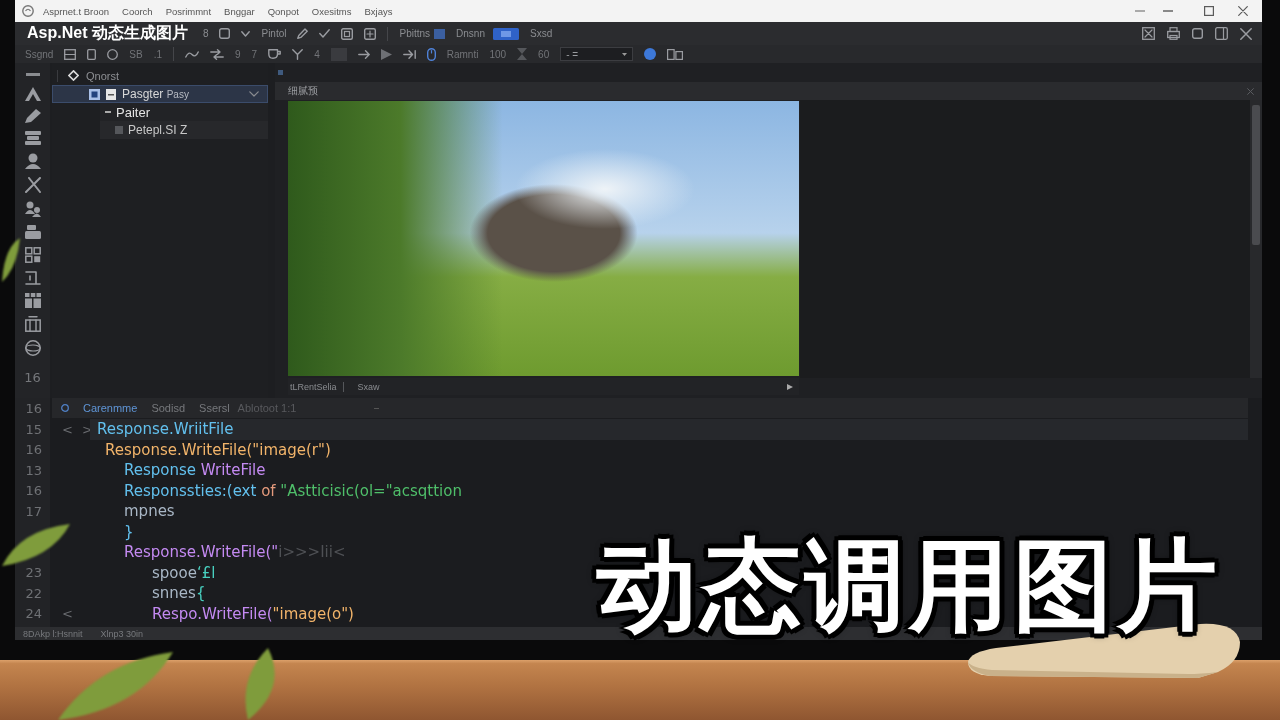 The height and width of the screenshot is (720, 1280). I want to click on toolbar-button: 9, so click(238, 54).